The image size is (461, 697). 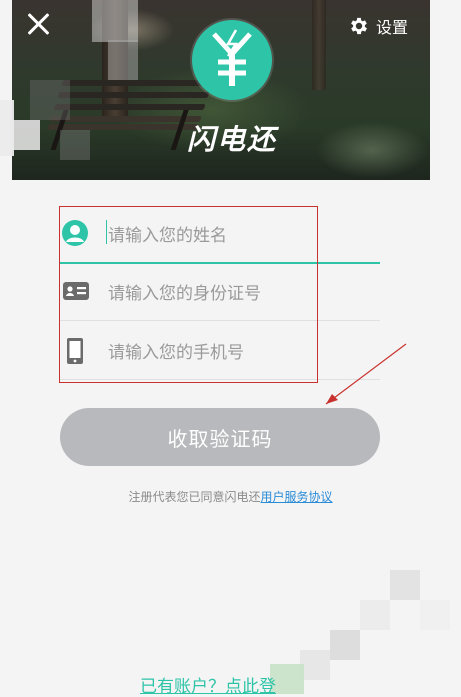 What do you see at coordinates (297, 497) in the screenshot?
I see `service-agreement-link: 用户服务协议` at bounding box center [297, 497].